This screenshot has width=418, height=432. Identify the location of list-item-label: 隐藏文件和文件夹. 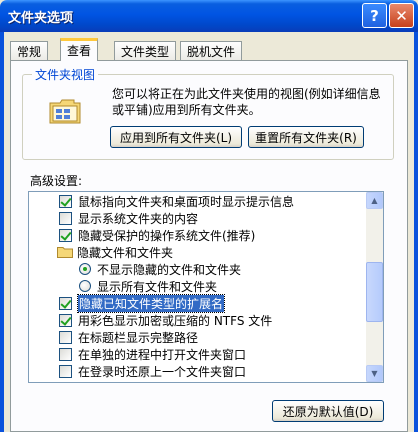
(125, 252).